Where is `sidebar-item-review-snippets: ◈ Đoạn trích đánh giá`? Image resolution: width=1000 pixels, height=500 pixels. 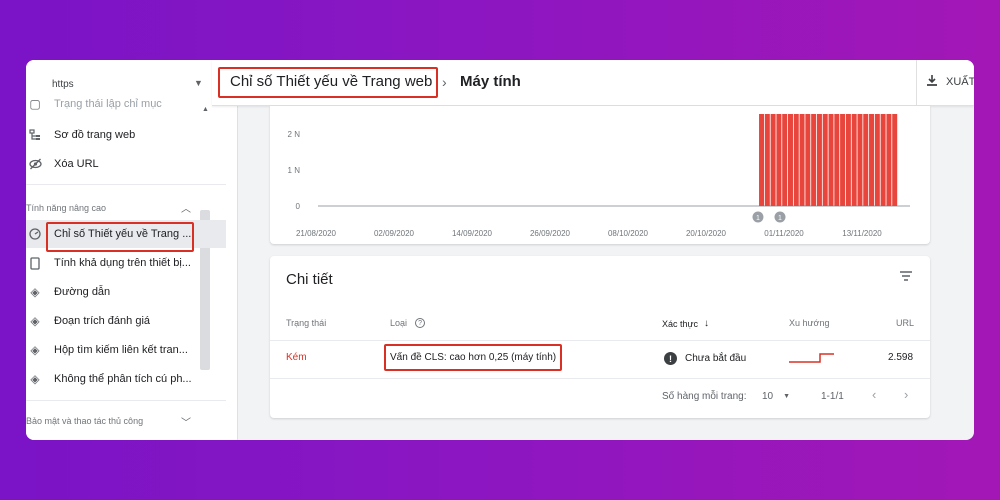 sidebar-item-review-snippets: ◈ Đoạn trích đánh giá is located at coordinates (126, 321).